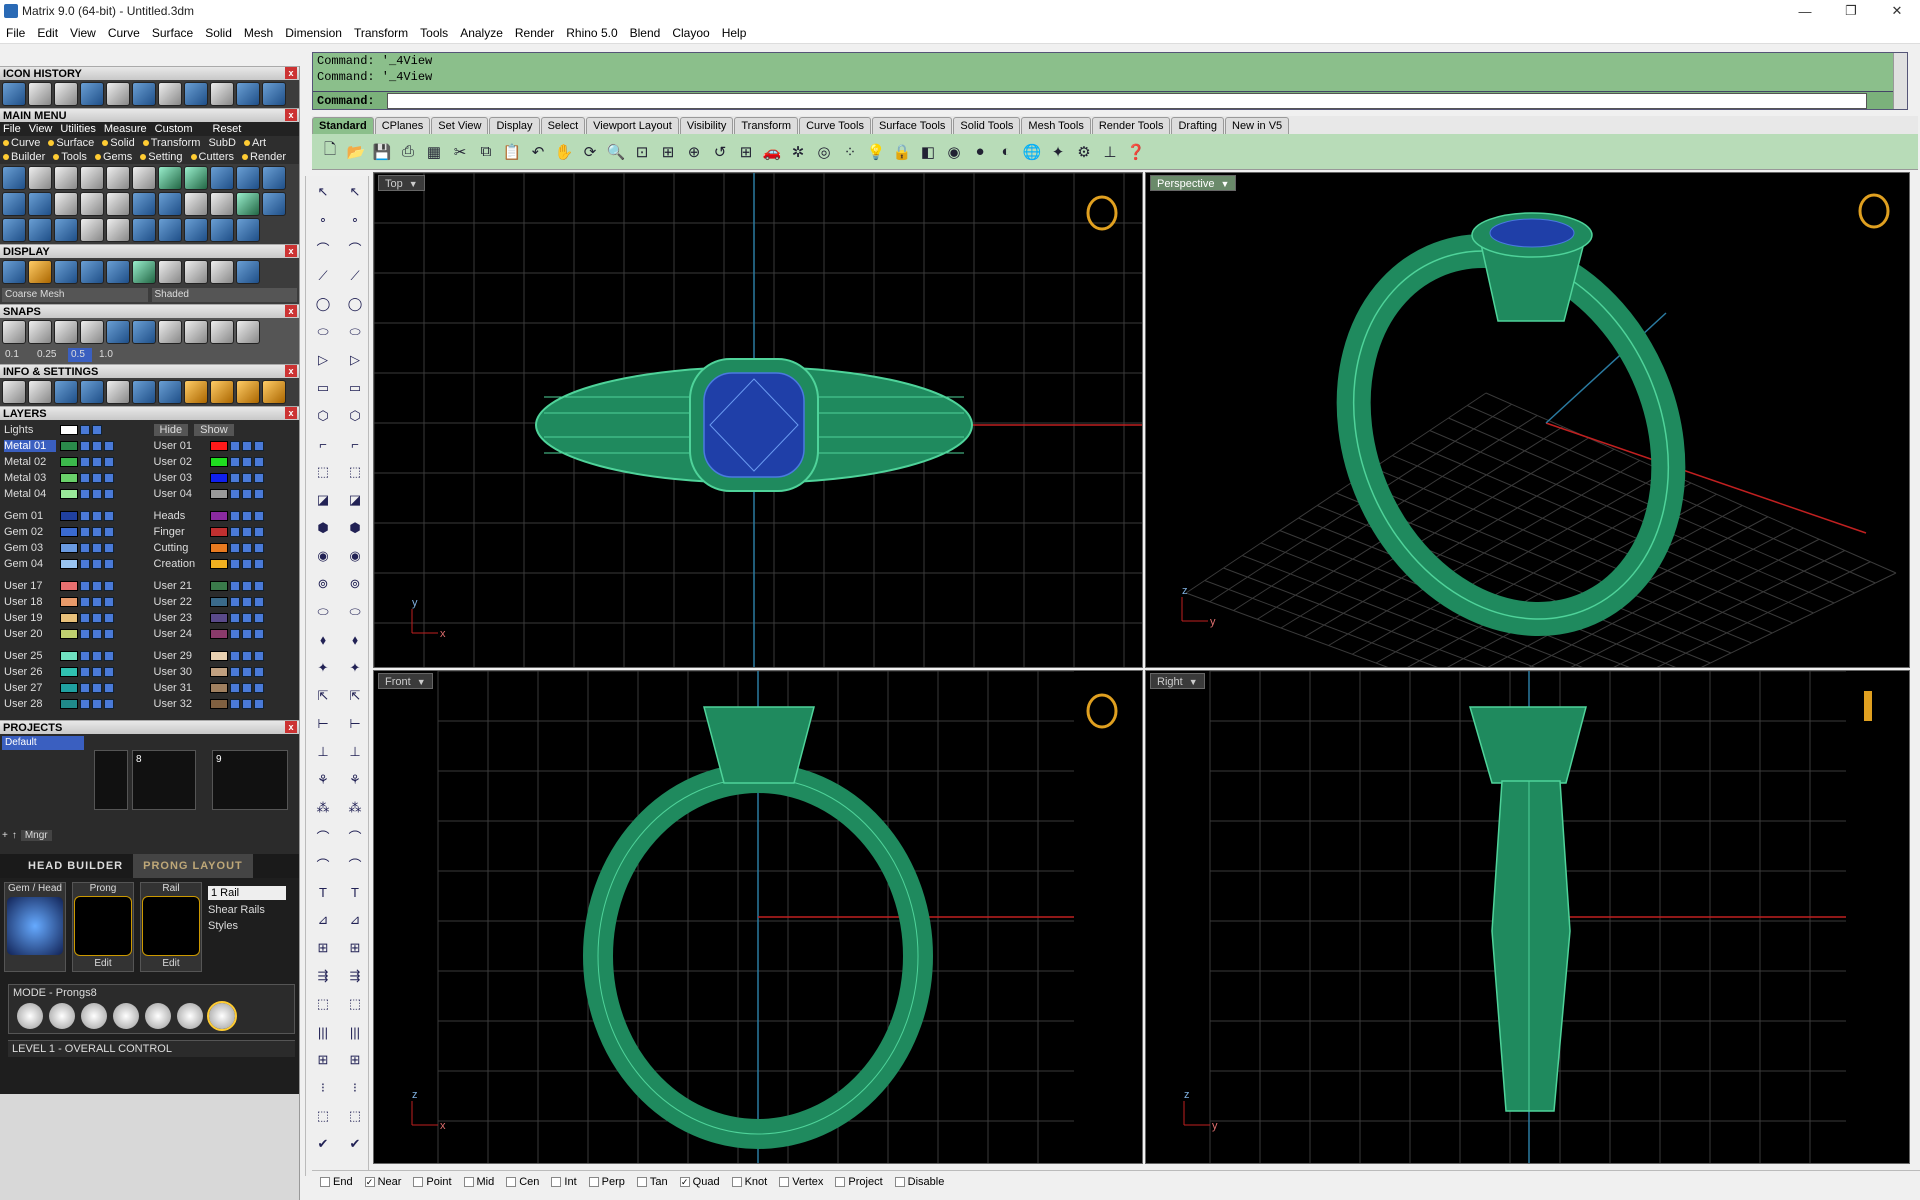 The width and height of the screenshot is (1920, 1200). What do you see at coordinates (1805, 11) in the screenshot?
I see `minimize-button: —` at bounding box center [1805, 11].